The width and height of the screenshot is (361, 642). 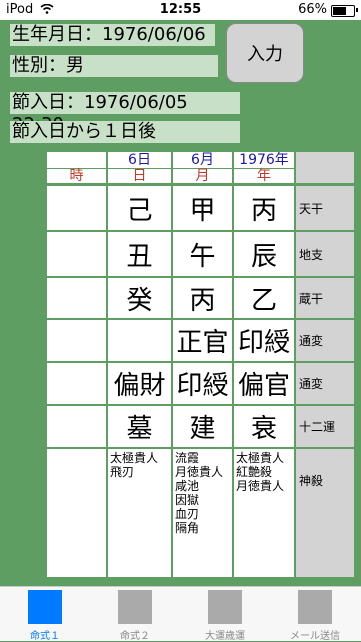 I want to click on row-label-chishi: 地支, so click(x=325, y=254).